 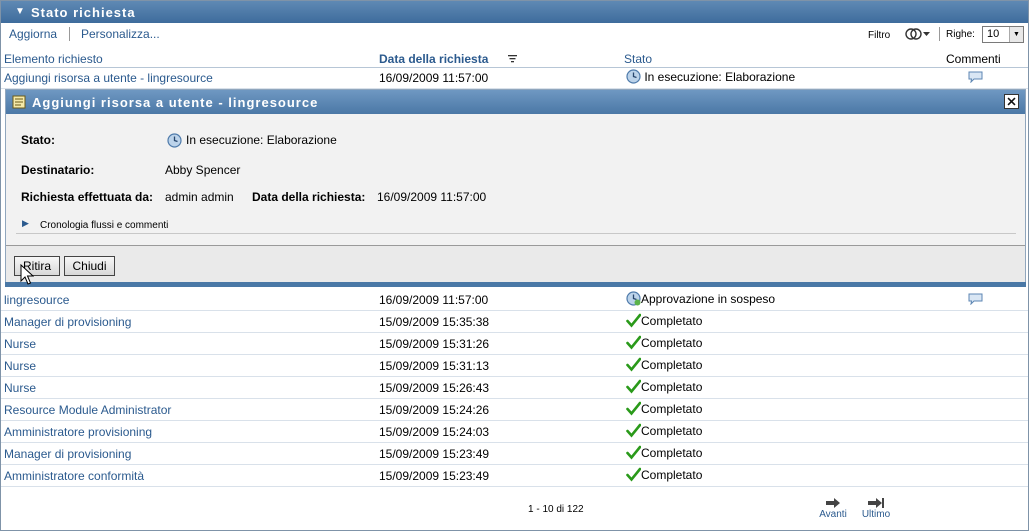 What do you see at coordinates (708, 298) in the screenshot?
I see `status-text: Approvazione in sospeso` at bounding box center [708, 298].